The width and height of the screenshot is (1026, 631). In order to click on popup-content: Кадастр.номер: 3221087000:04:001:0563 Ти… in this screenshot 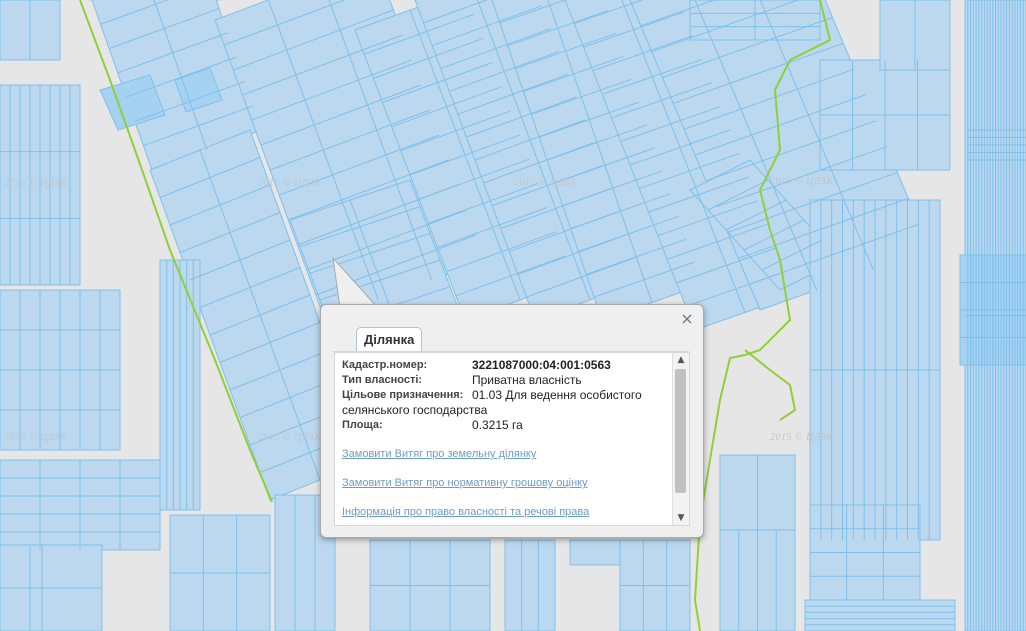, I will do `click(512, 439)`.